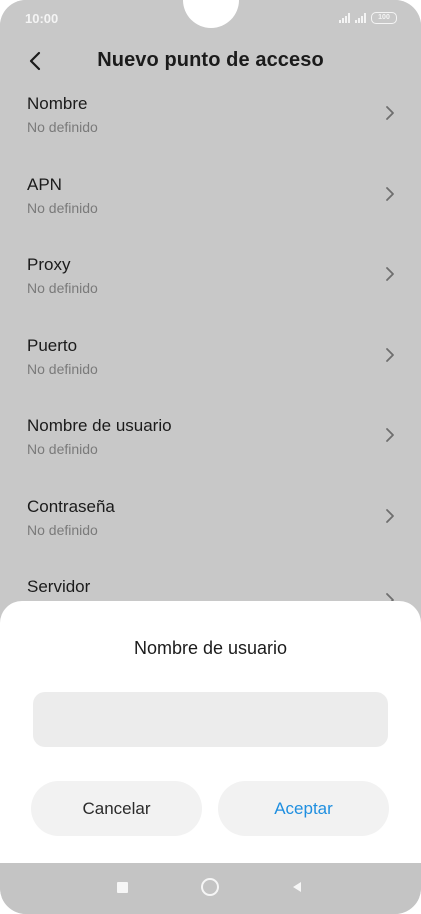 The width and height of the screenshot is (421, 914). What do you see at coordinates (344, 18) in the screenshot?
I see `signal-icon` at bounding box center [344, 18].